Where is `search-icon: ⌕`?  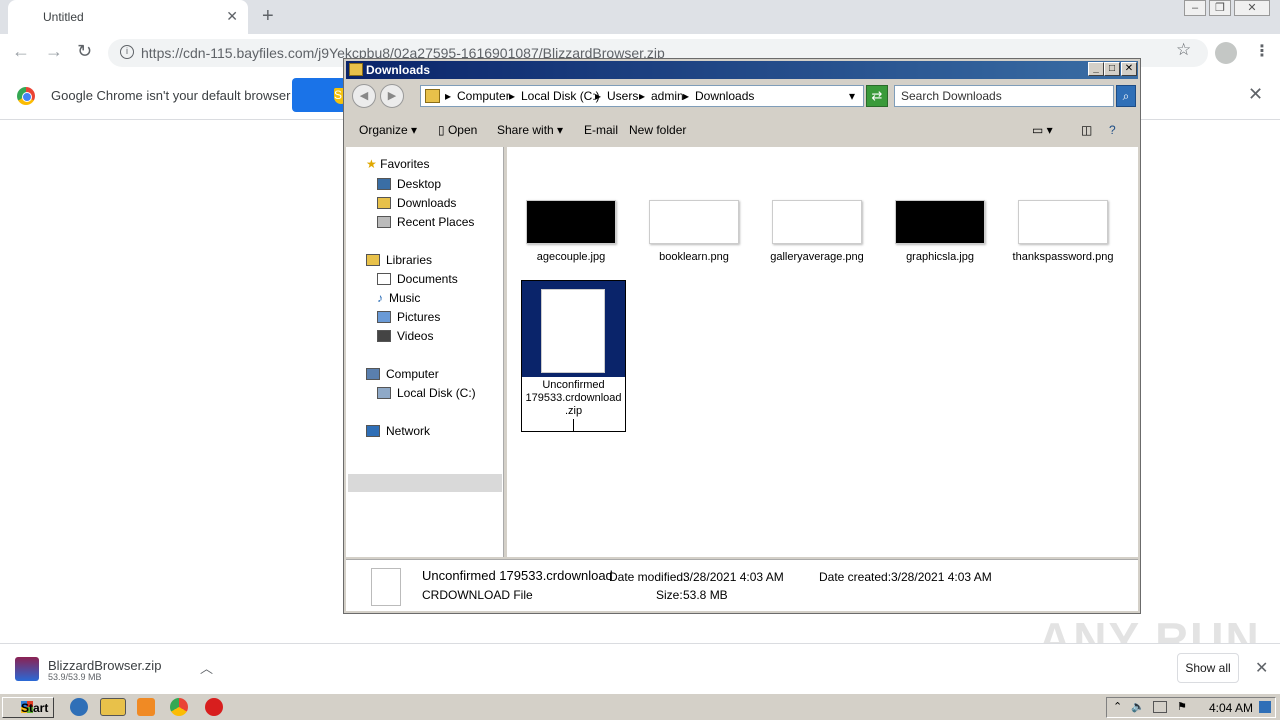
search-icon: ⌕ is located at coordinates (1126, 96).